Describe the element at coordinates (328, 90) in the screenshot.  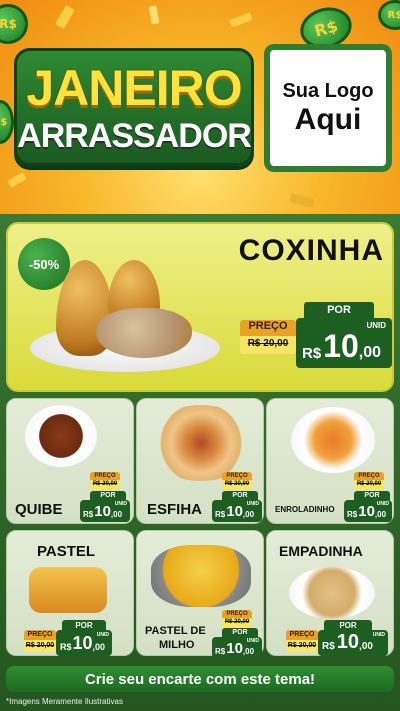
I see `logo-text-1: Sua Logo` at that location.